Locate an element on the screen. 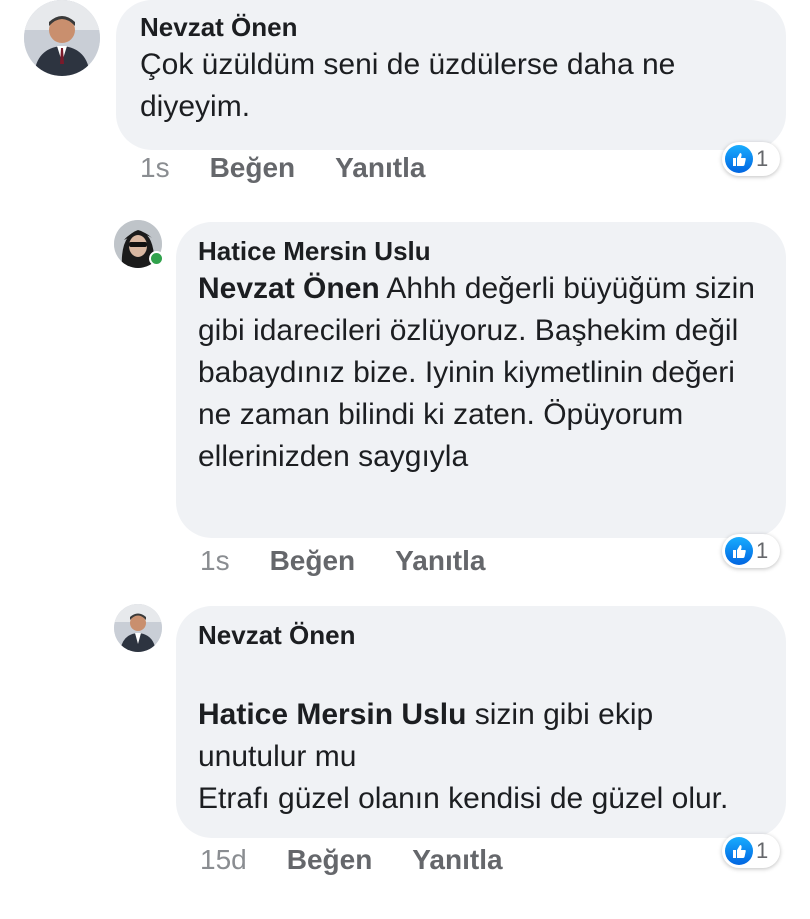 The width and height of the screenshot is (810, 919). comment-time: 15d is located at coordinates (223, 860).